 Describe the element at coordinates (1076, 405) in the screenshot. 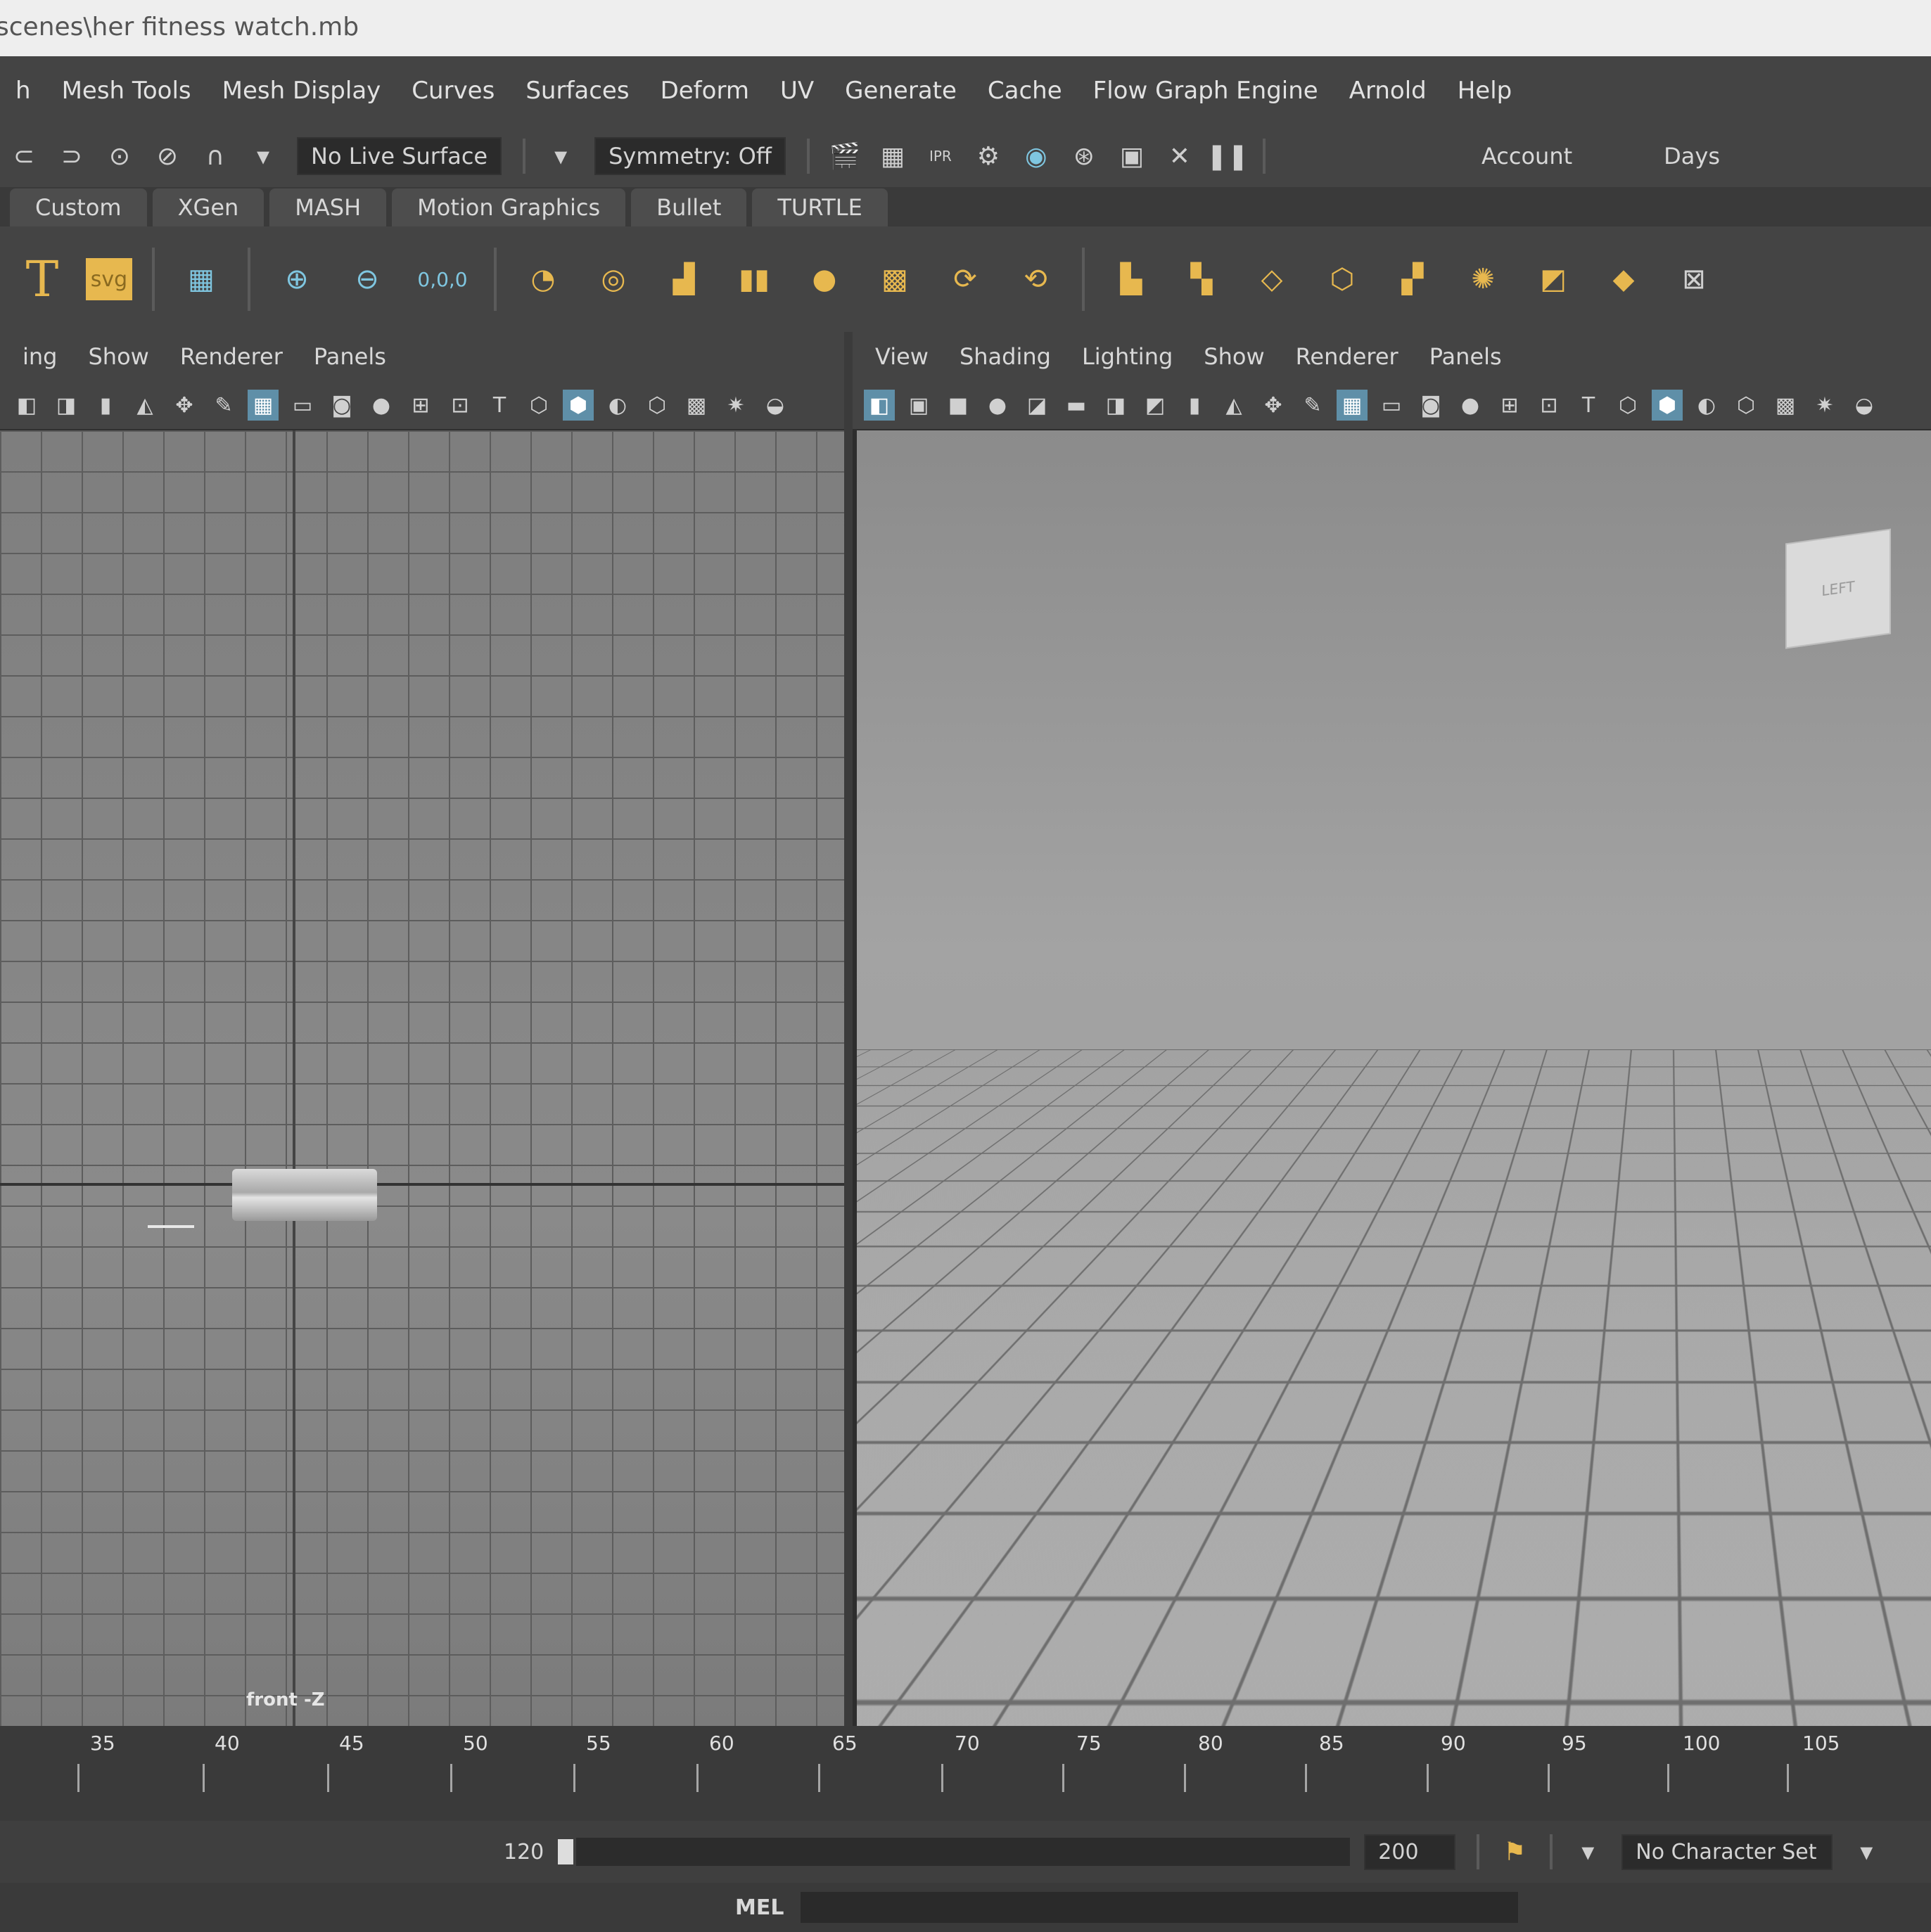

I see `image-plane-icon: ▬` at that location.